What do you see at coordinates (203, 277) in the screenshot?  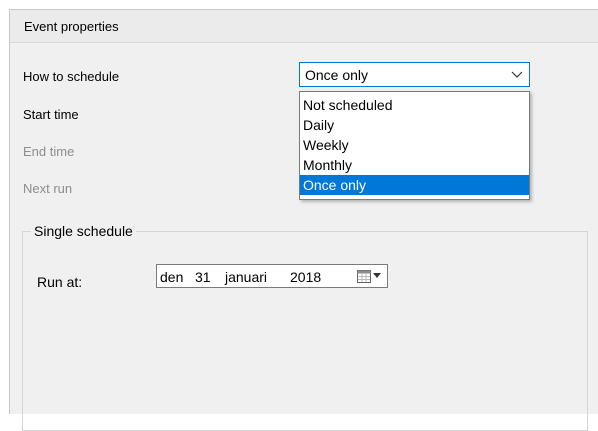 I see `date-day: 31` at bounding box center [203, 277].